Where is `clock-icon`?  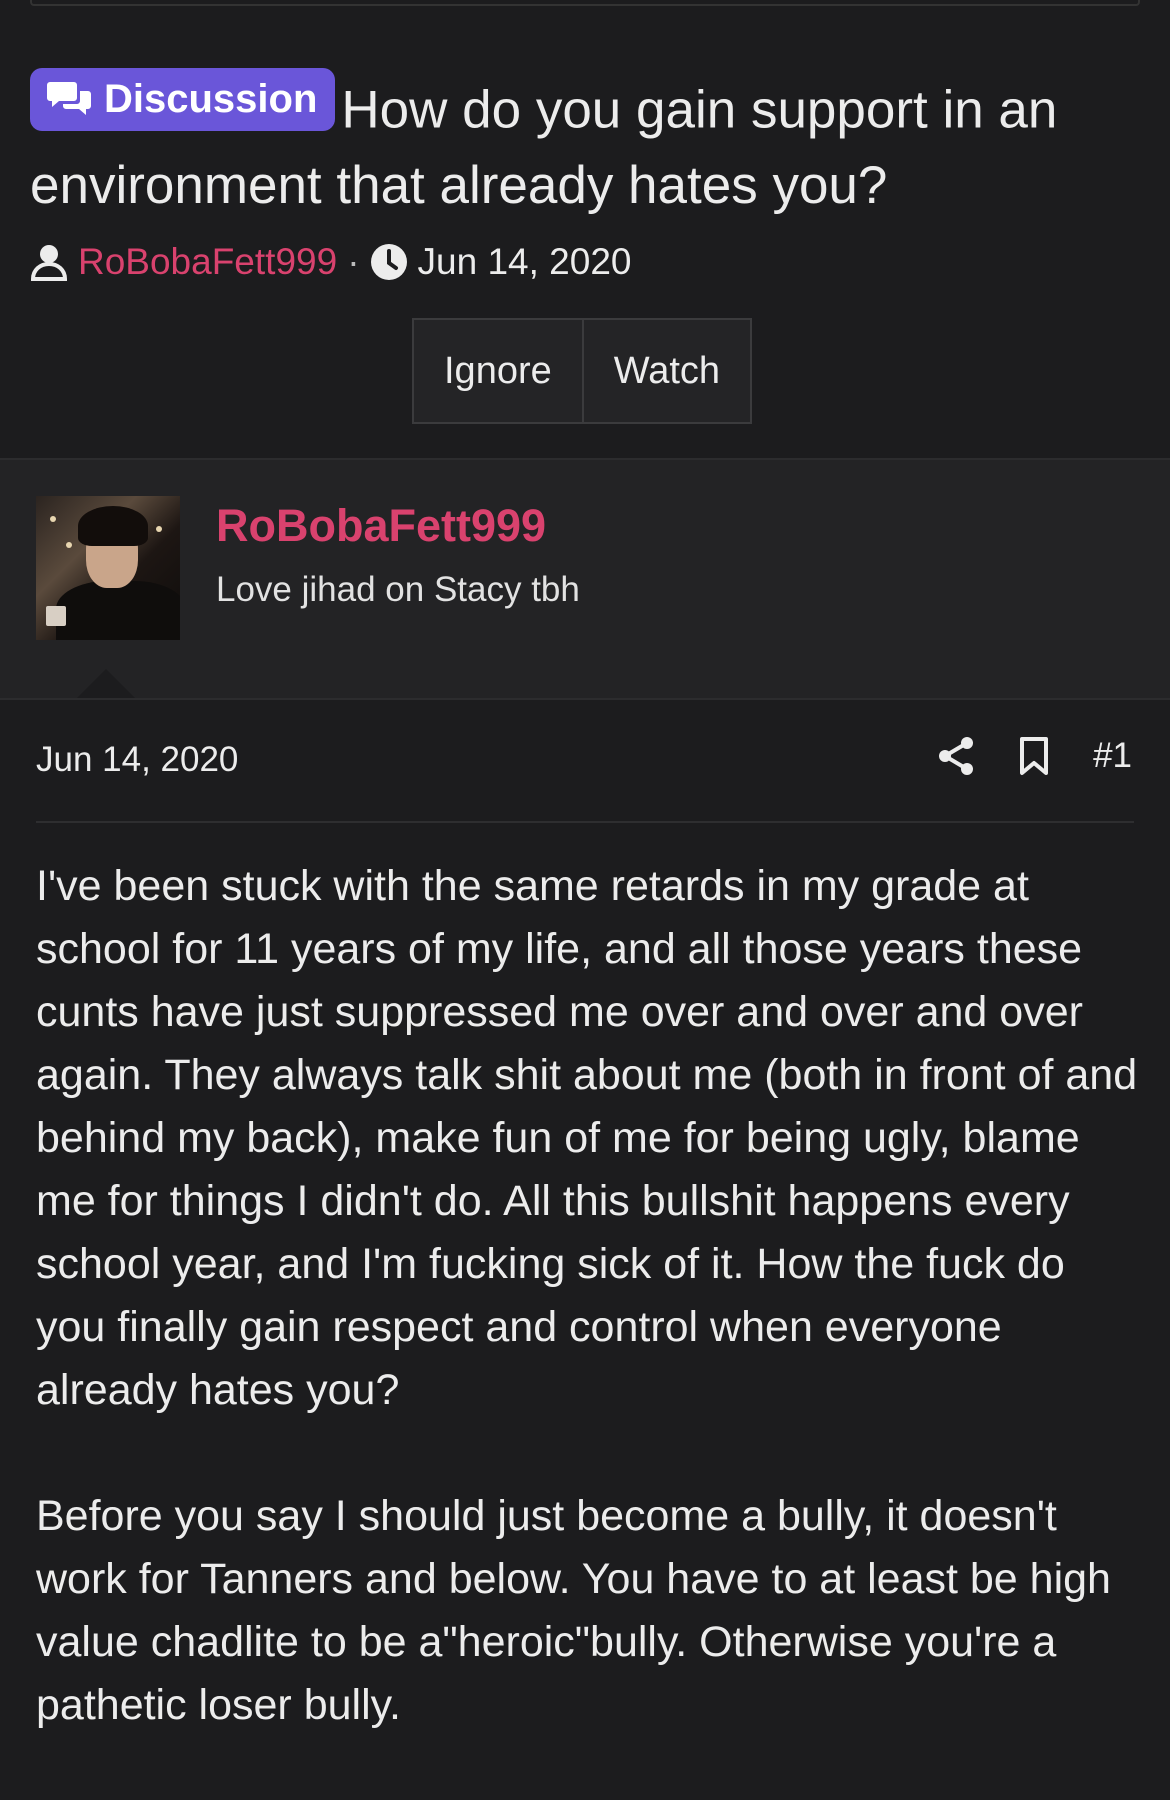
clock-icon is located at coordinates (388, 262).